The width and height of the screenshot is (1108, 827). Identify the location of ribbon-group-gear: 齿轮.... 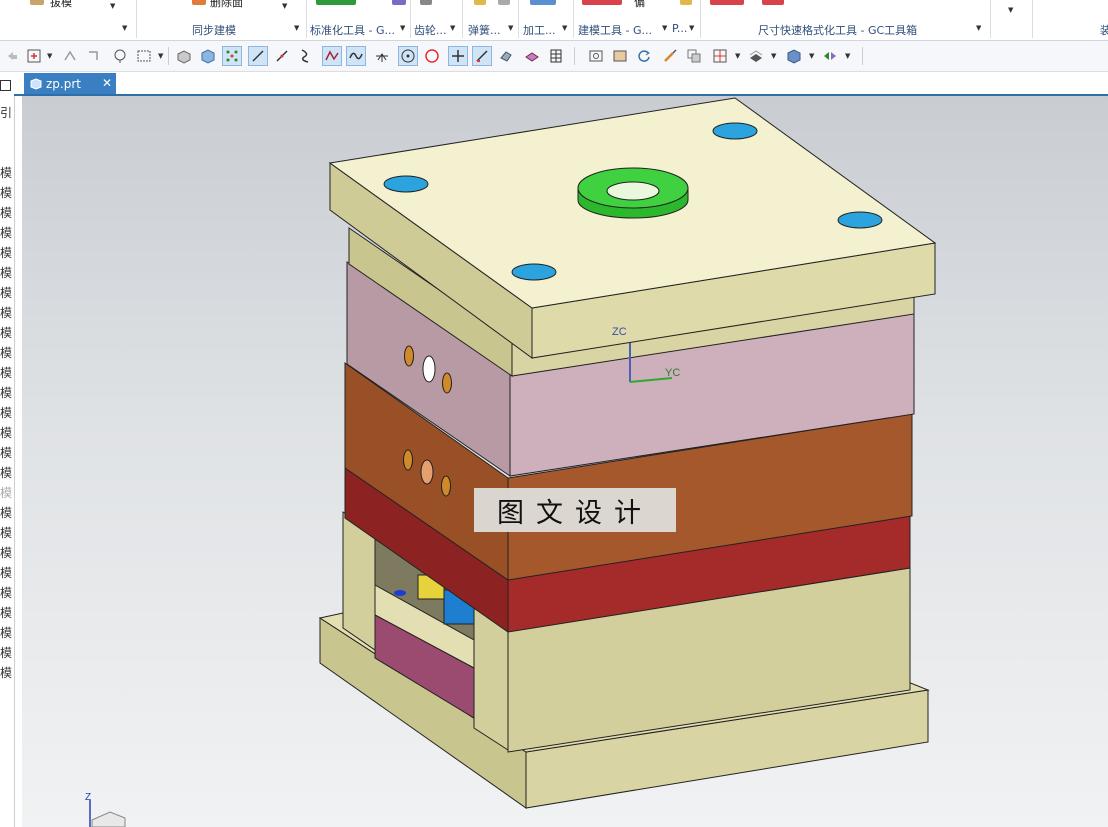
(430, 30).